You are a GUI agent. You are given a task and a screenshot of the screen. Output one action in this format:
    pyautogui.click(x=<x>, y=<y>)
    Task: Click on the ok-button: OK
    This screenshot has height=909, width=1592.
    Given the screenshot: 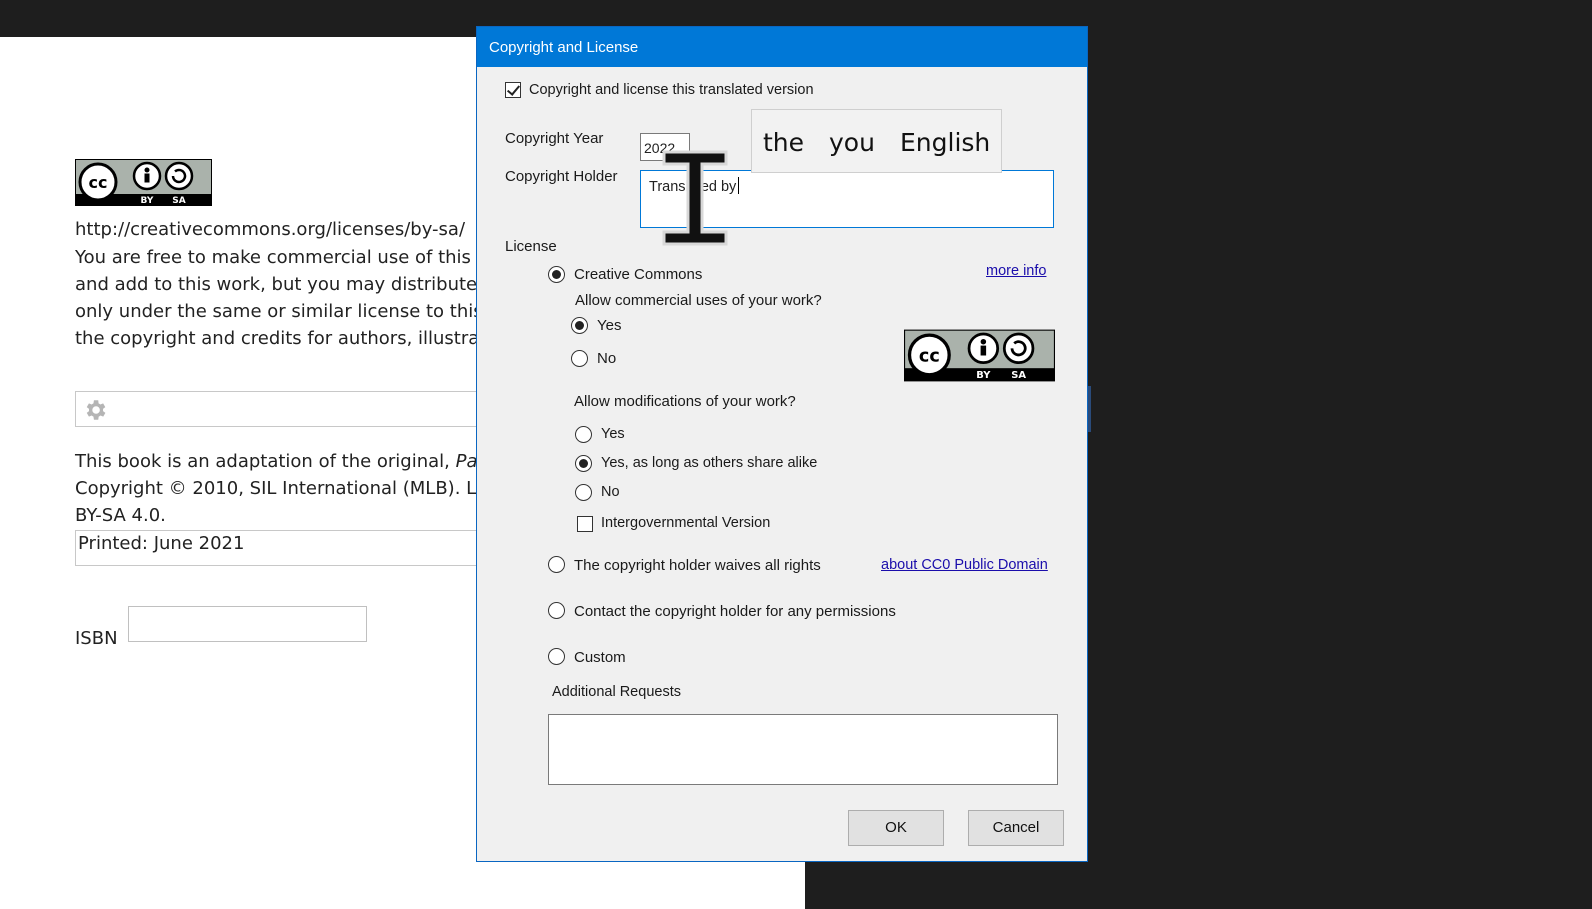 What is the action you would take?
    pyautogui.click(x=896, y=828)
    